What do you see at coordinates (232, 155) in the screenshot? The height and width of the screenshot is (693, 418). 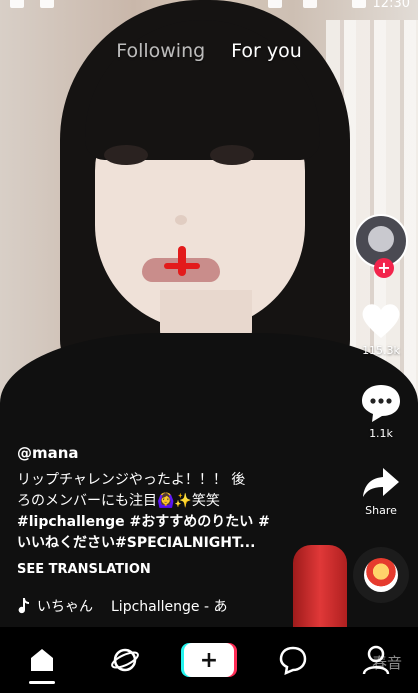 I see `person-eye-right` at bounding box center [232, 155].